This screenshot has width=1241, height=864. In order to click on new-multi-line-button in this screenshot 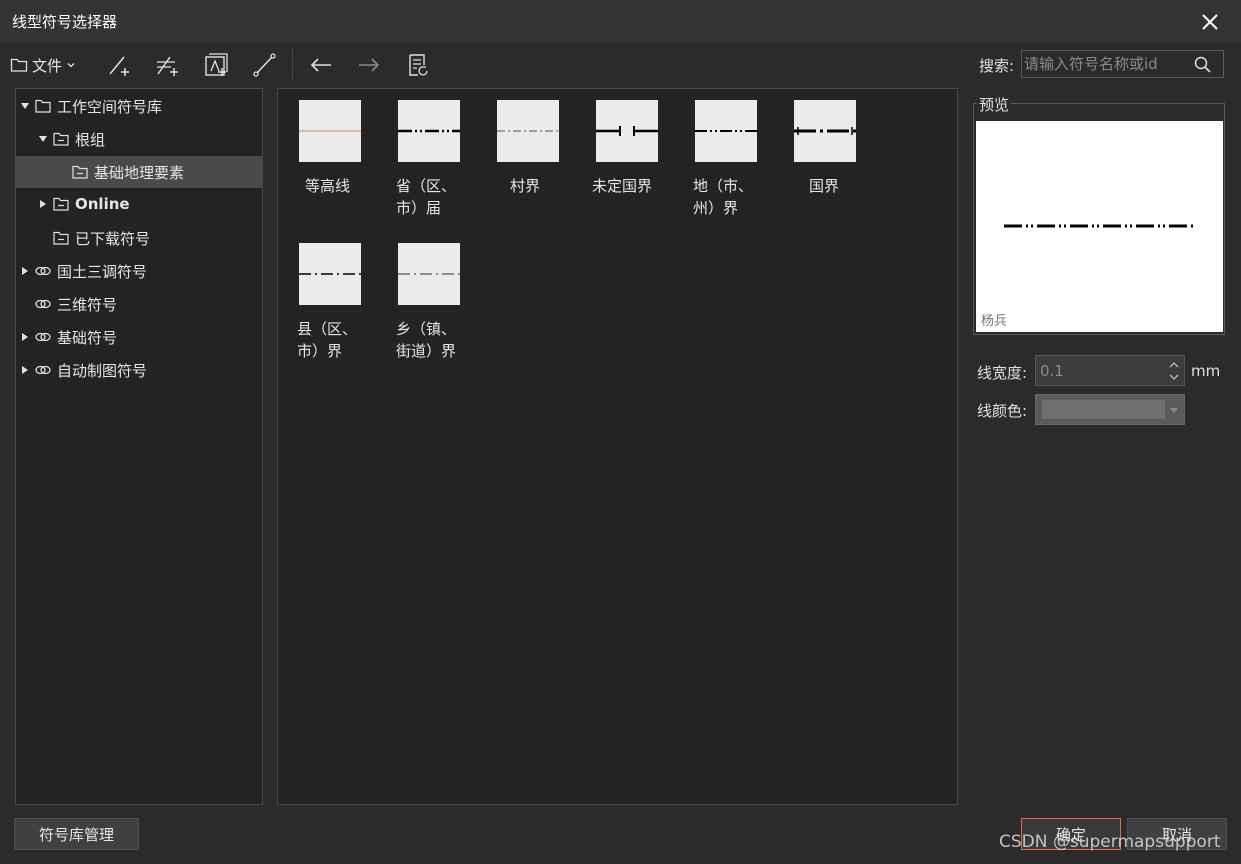, I will do `click(168, 65)`.